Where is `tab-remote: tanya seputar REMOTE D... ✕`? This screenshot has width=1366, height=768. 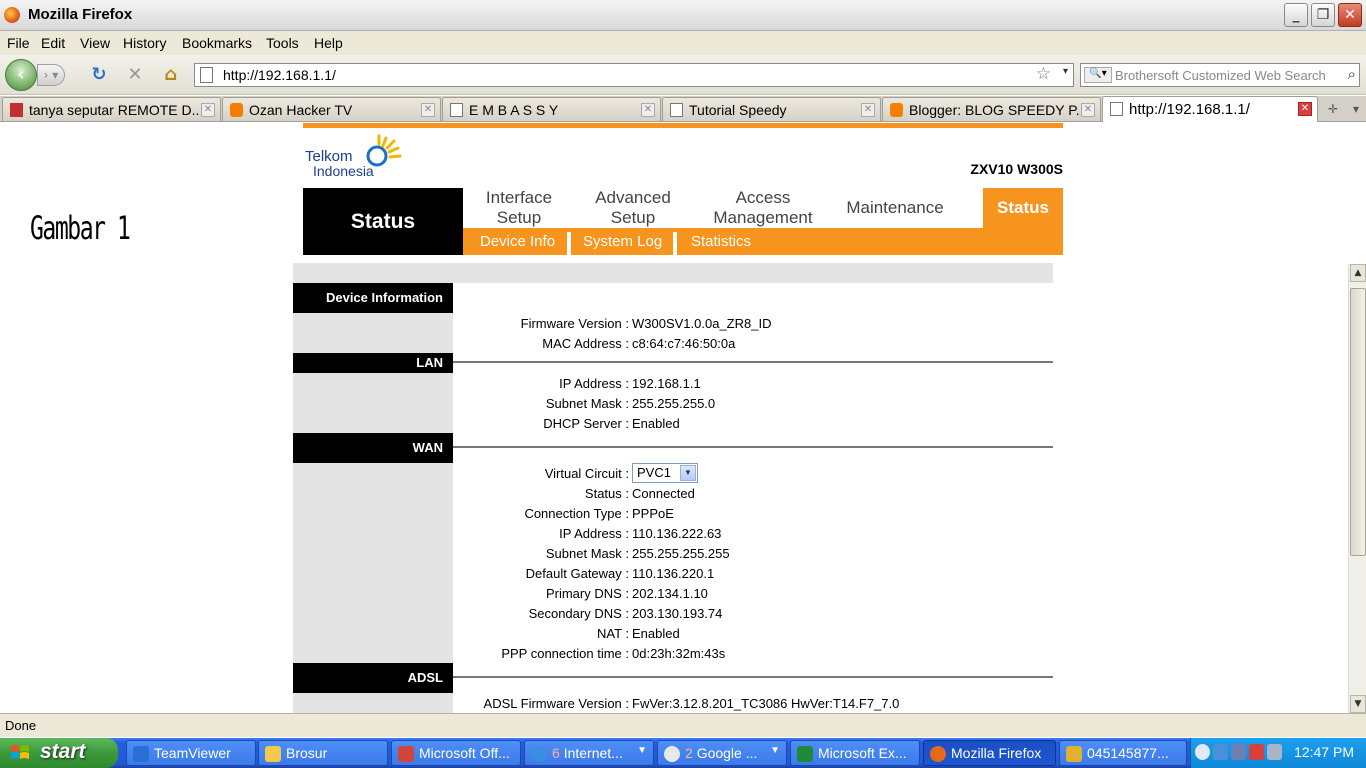
tab-remote: tanya seputar REMOTE D... ✕ is located at coordinates (111, 109).